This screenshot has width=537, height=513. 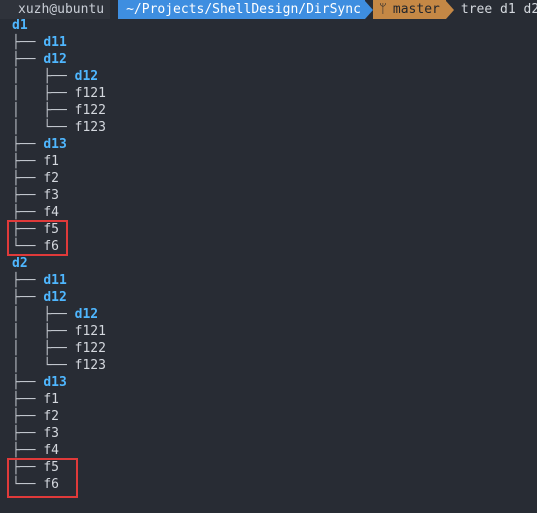 What do you see at coordinates (498, 9) in the screenshot?
I see `prompt-command: tree d1 d2` at bounding box center [498, 9].